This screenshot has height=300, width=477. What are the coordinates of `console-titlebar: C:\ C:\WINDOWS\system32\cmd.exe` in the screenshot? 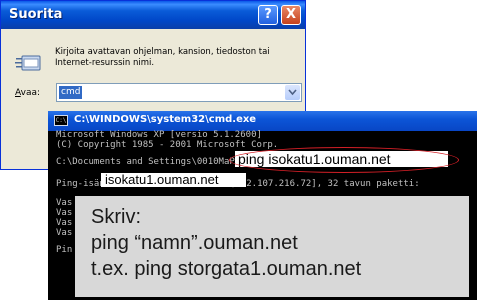 It's located at (262, 121).